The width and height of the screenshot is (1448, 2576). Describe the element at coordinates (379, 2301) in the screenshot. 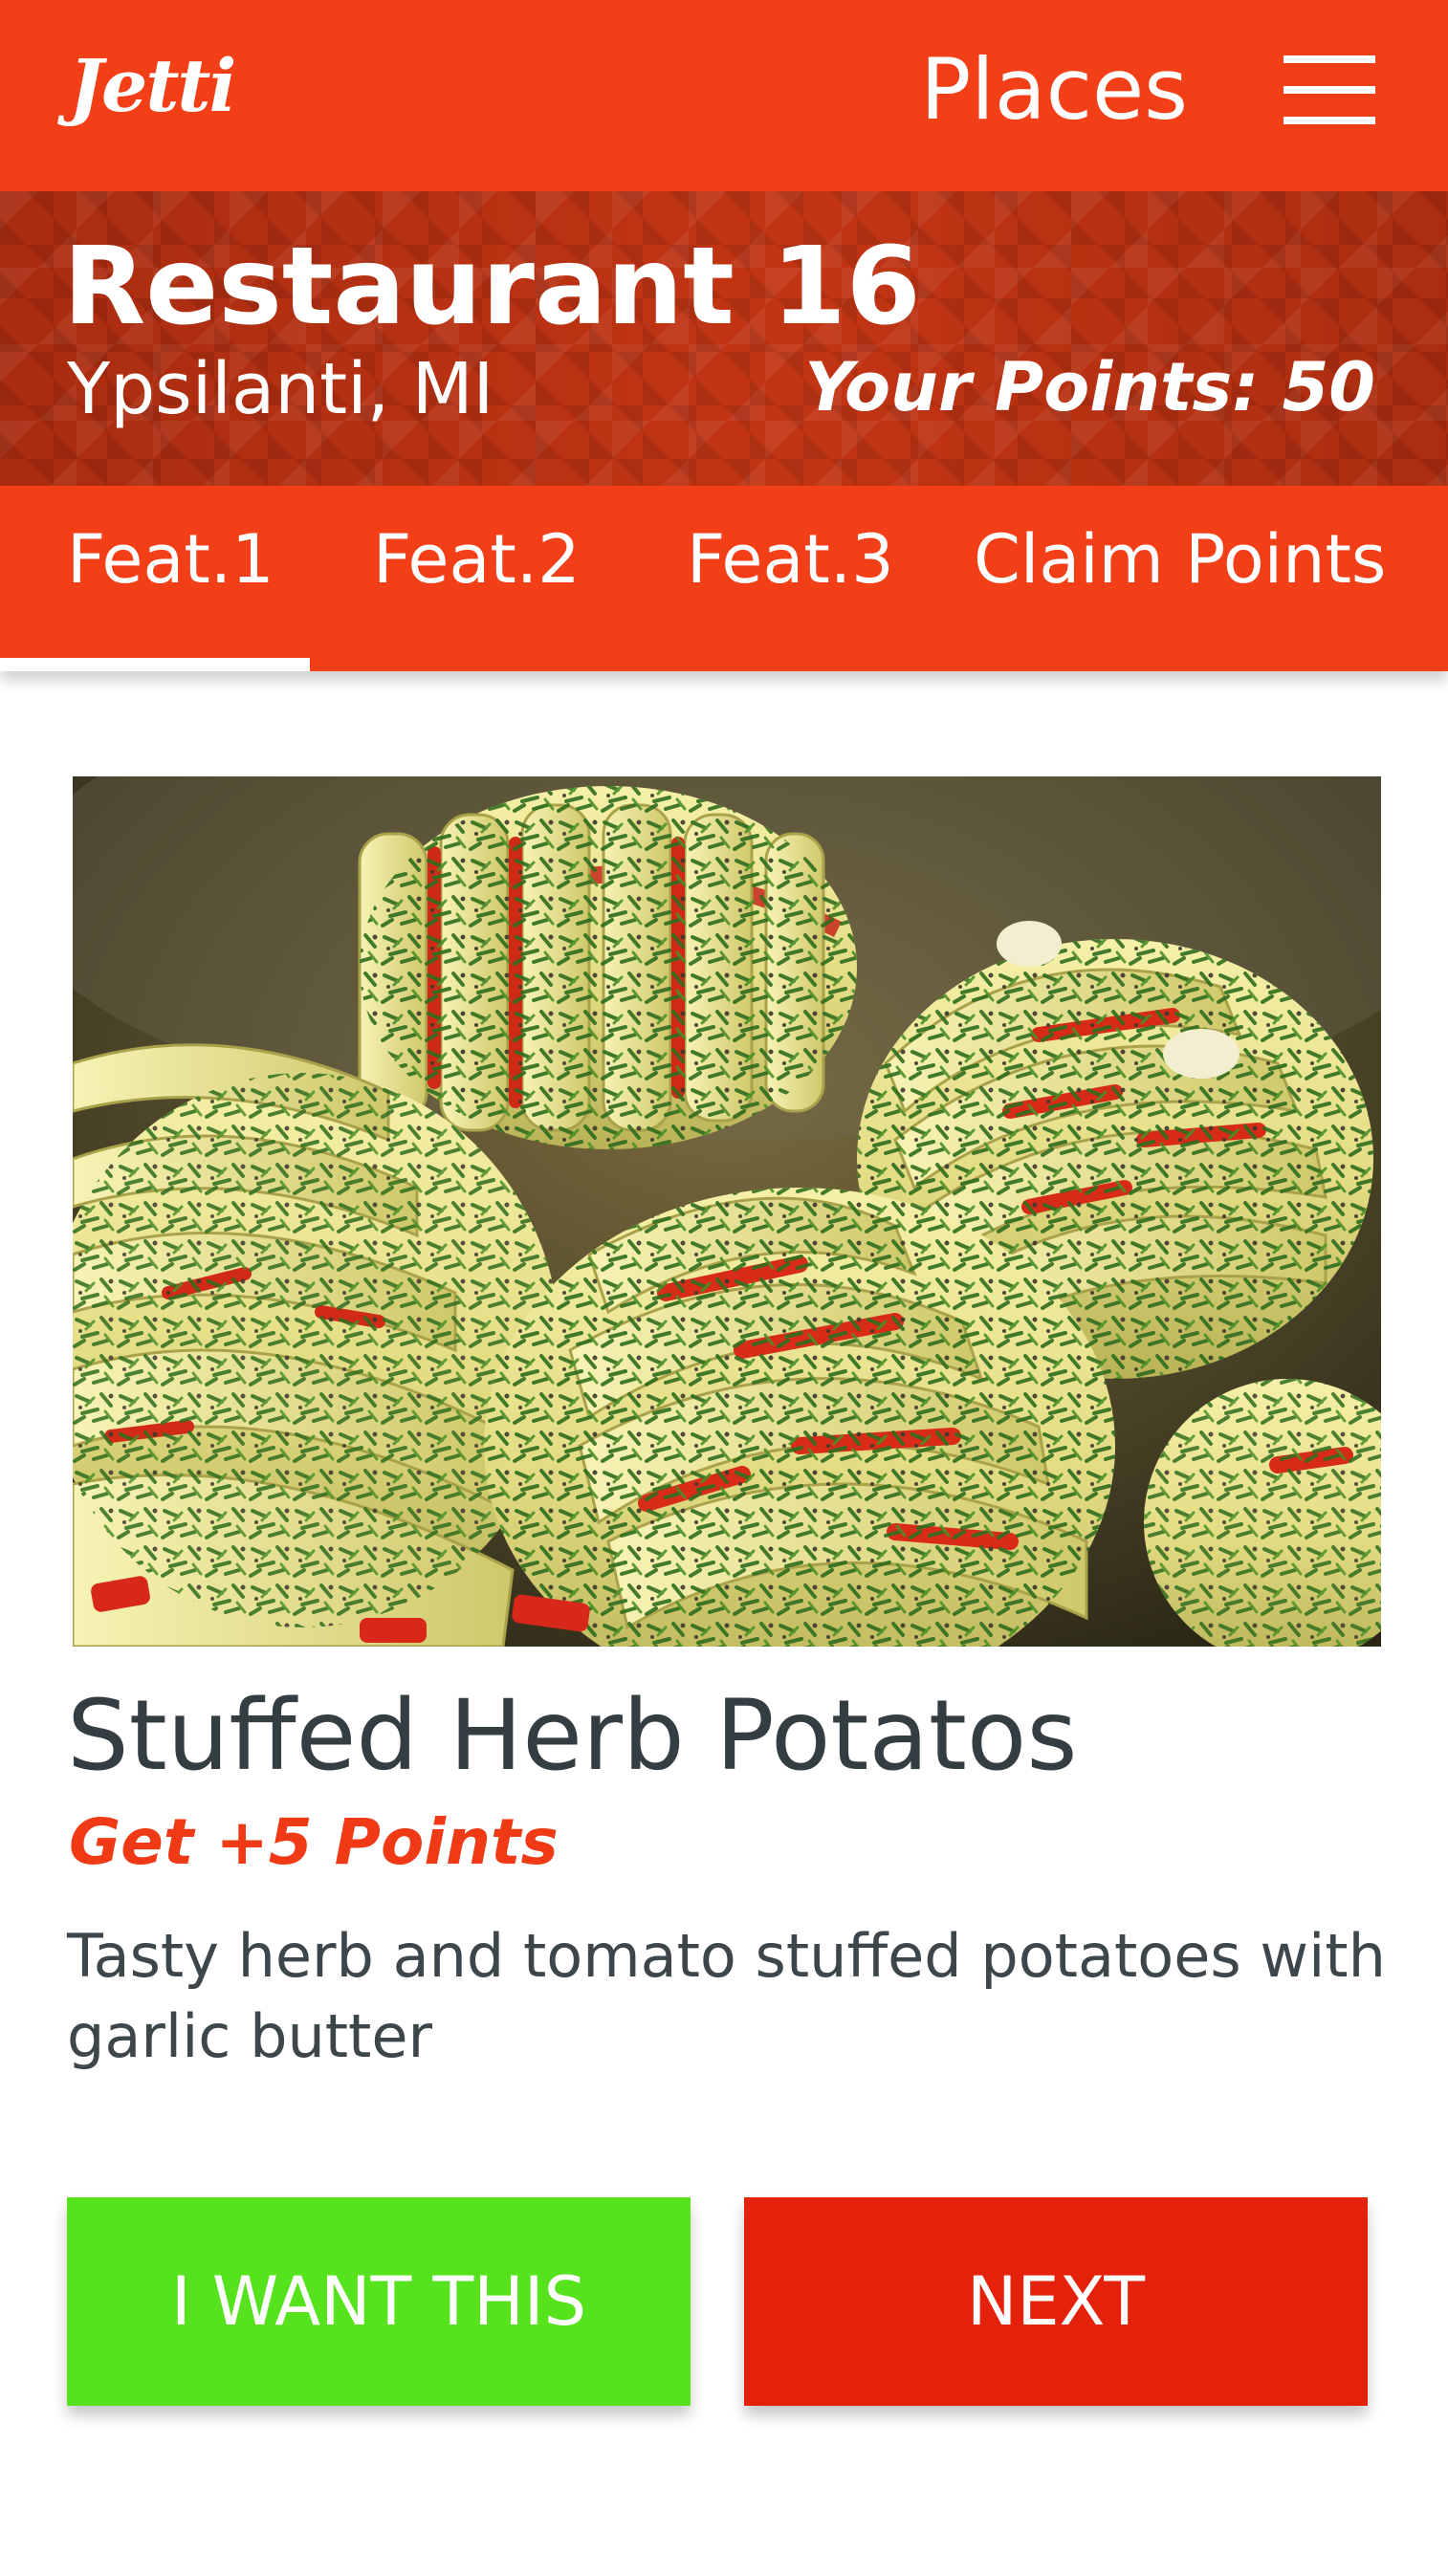

I see `i-want-this-button: I WANT THIS` at that location.